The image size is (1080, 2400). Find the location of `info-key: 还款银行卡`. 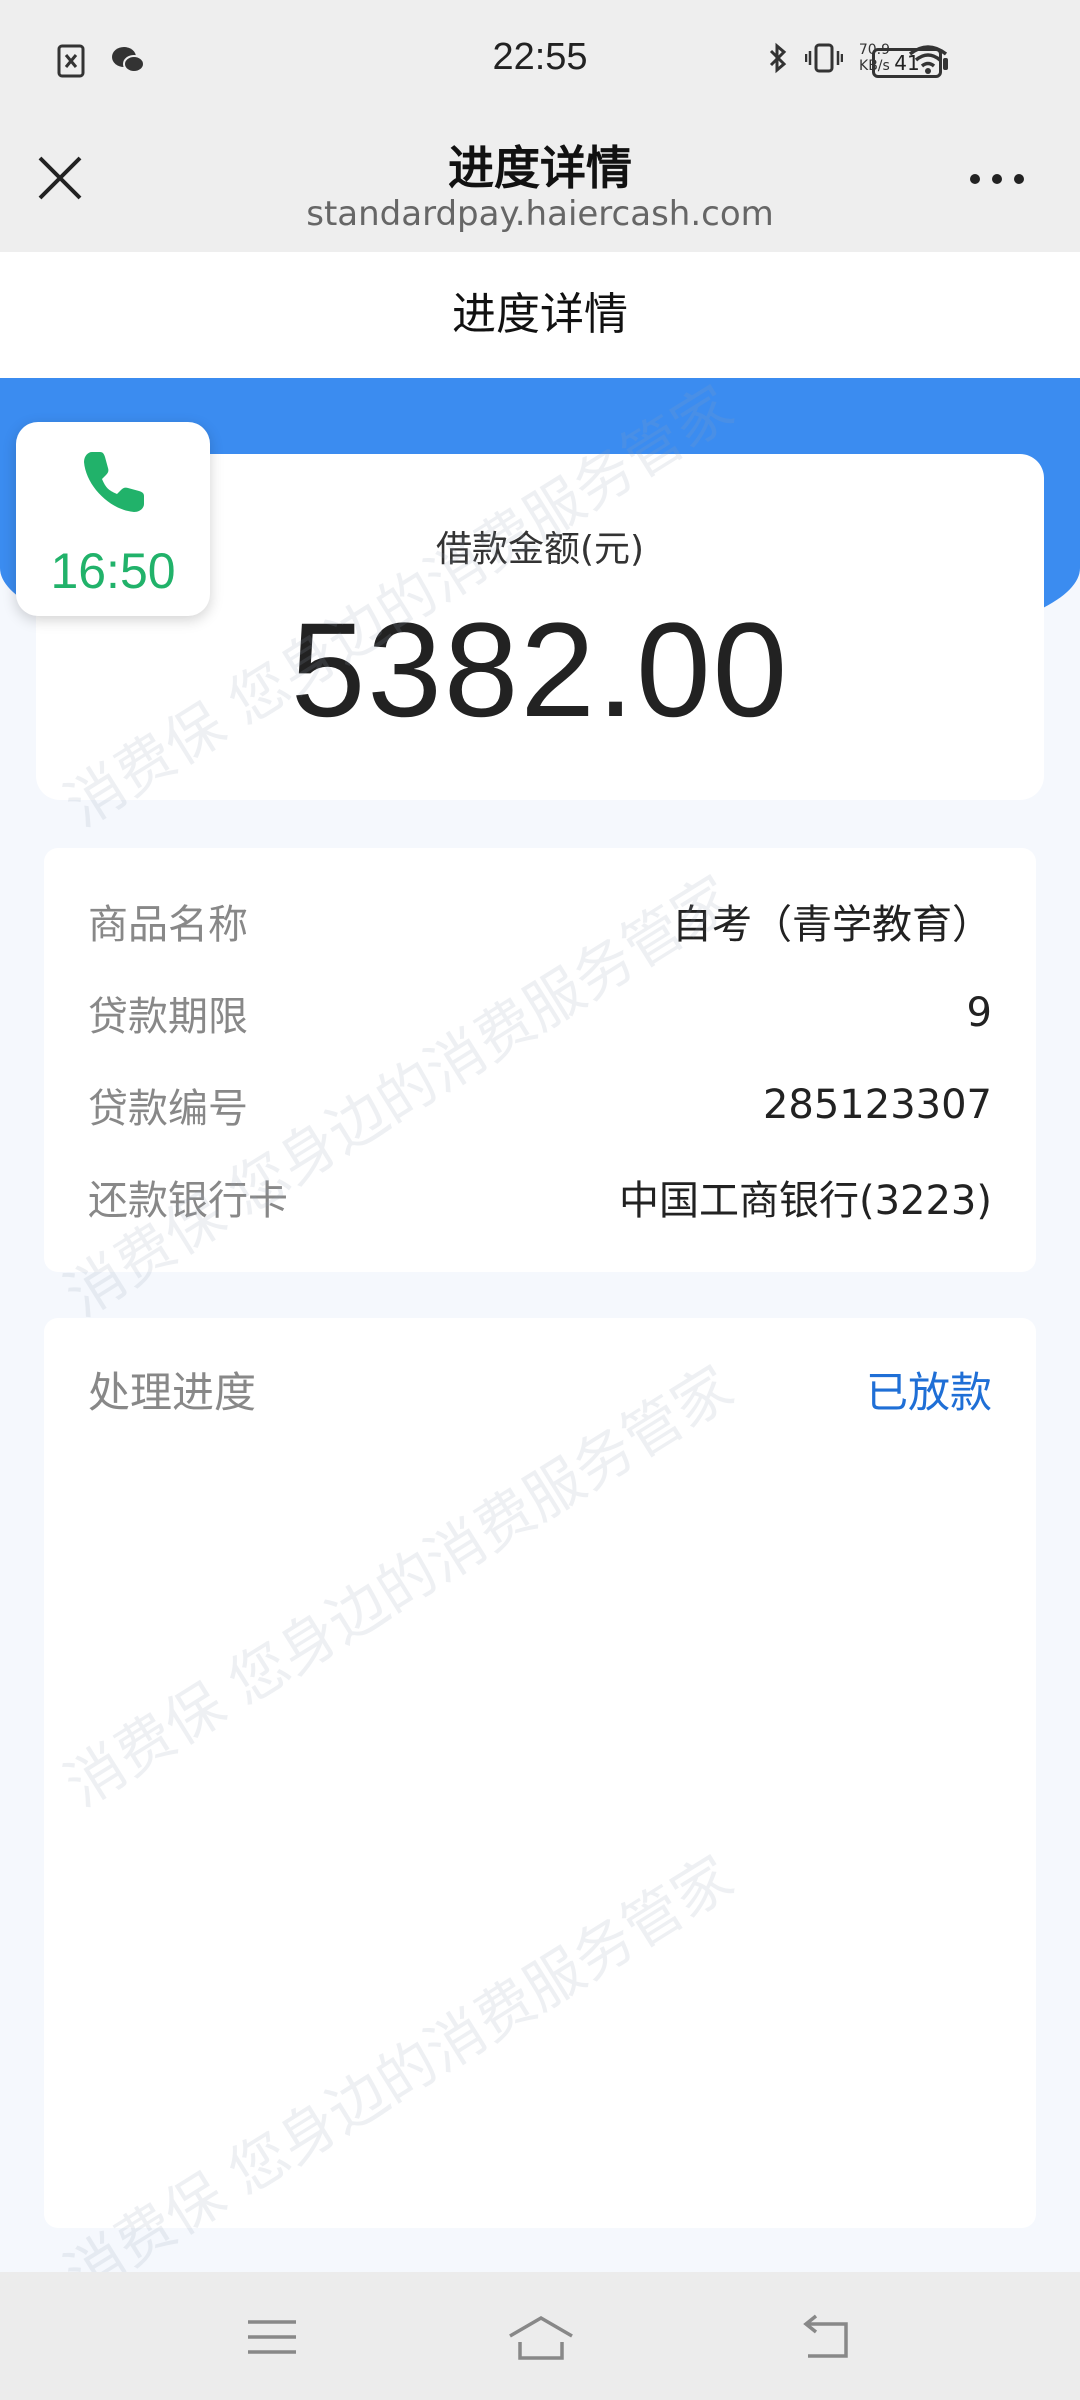

info-key: 还款银行卡 is located at coordinates (188, 1201).